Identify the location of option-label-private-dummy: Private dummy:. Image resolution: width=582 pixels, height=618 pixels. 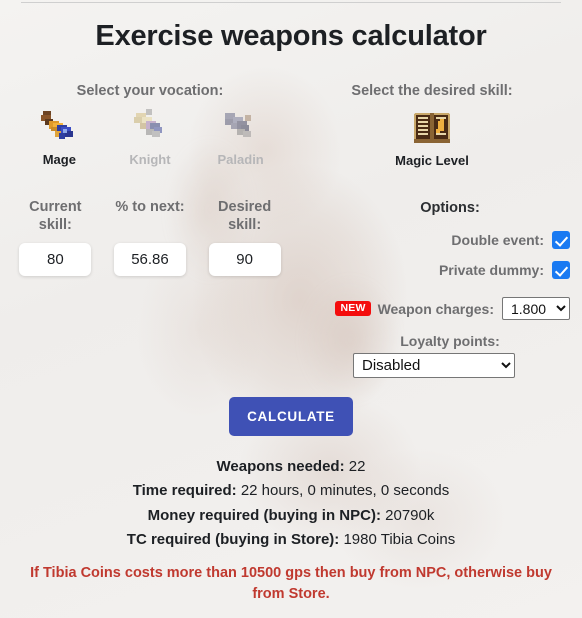
(491, 270).